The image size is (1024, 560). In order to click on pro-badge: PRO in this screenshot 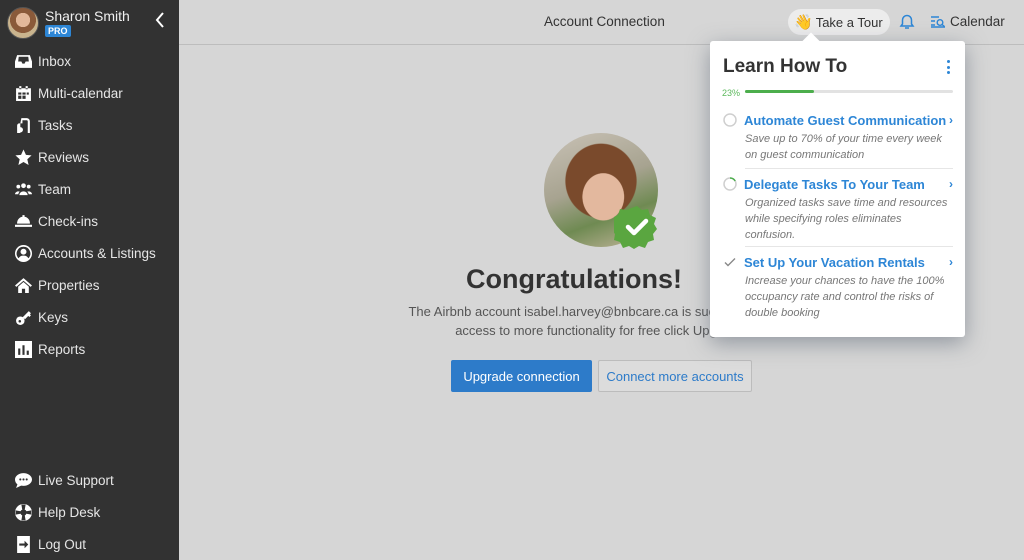, I will do `click(58, 31)`.